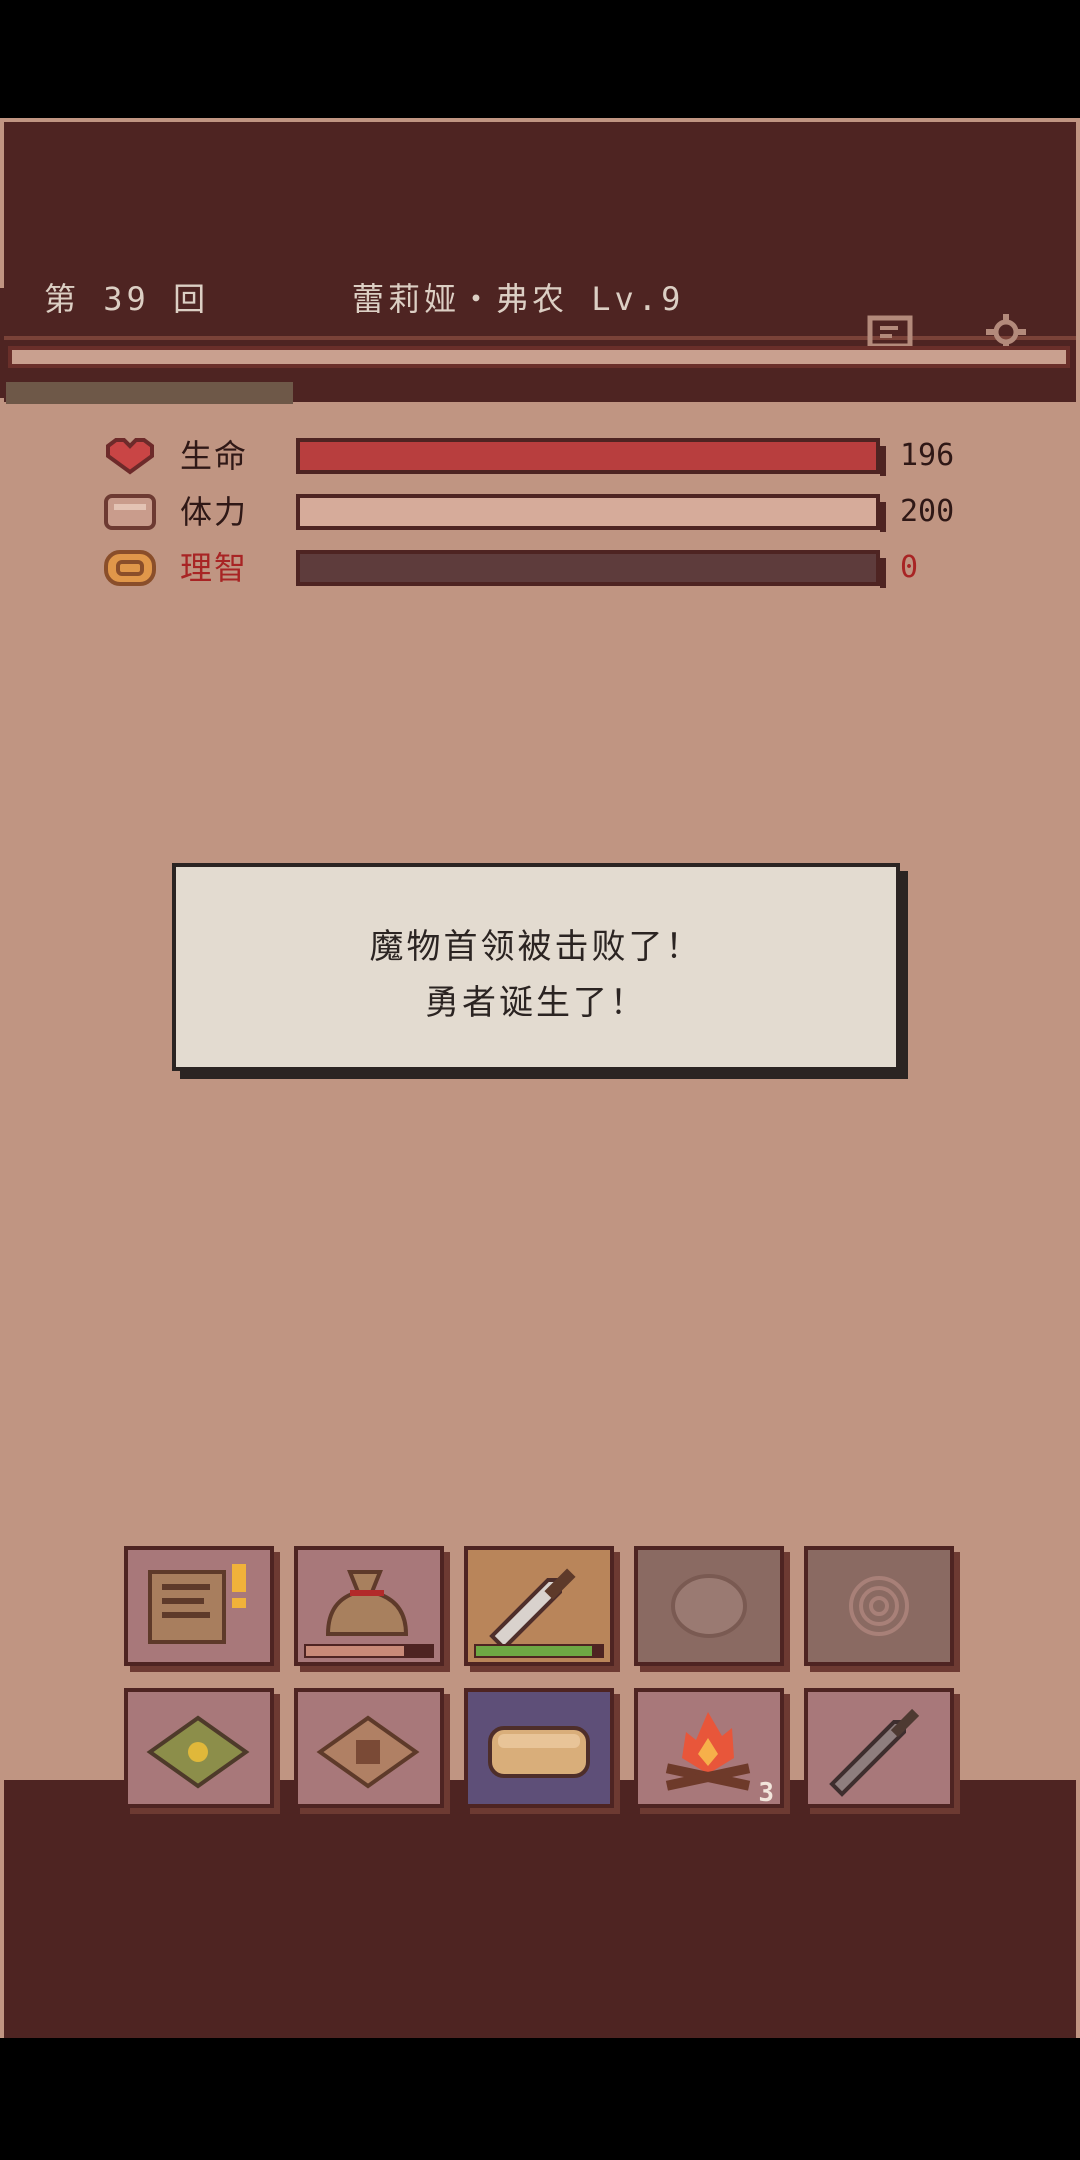  Describe the element at coordinates (540, 1909) in the screenshot. I see `bottom-panel` at that location.